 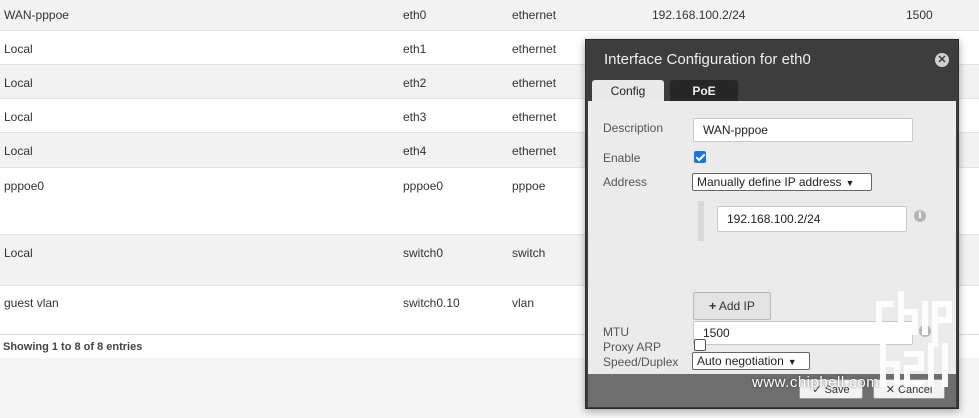 I want to click on cell-name: WAN-pppoe, so click(x=36, y=15).